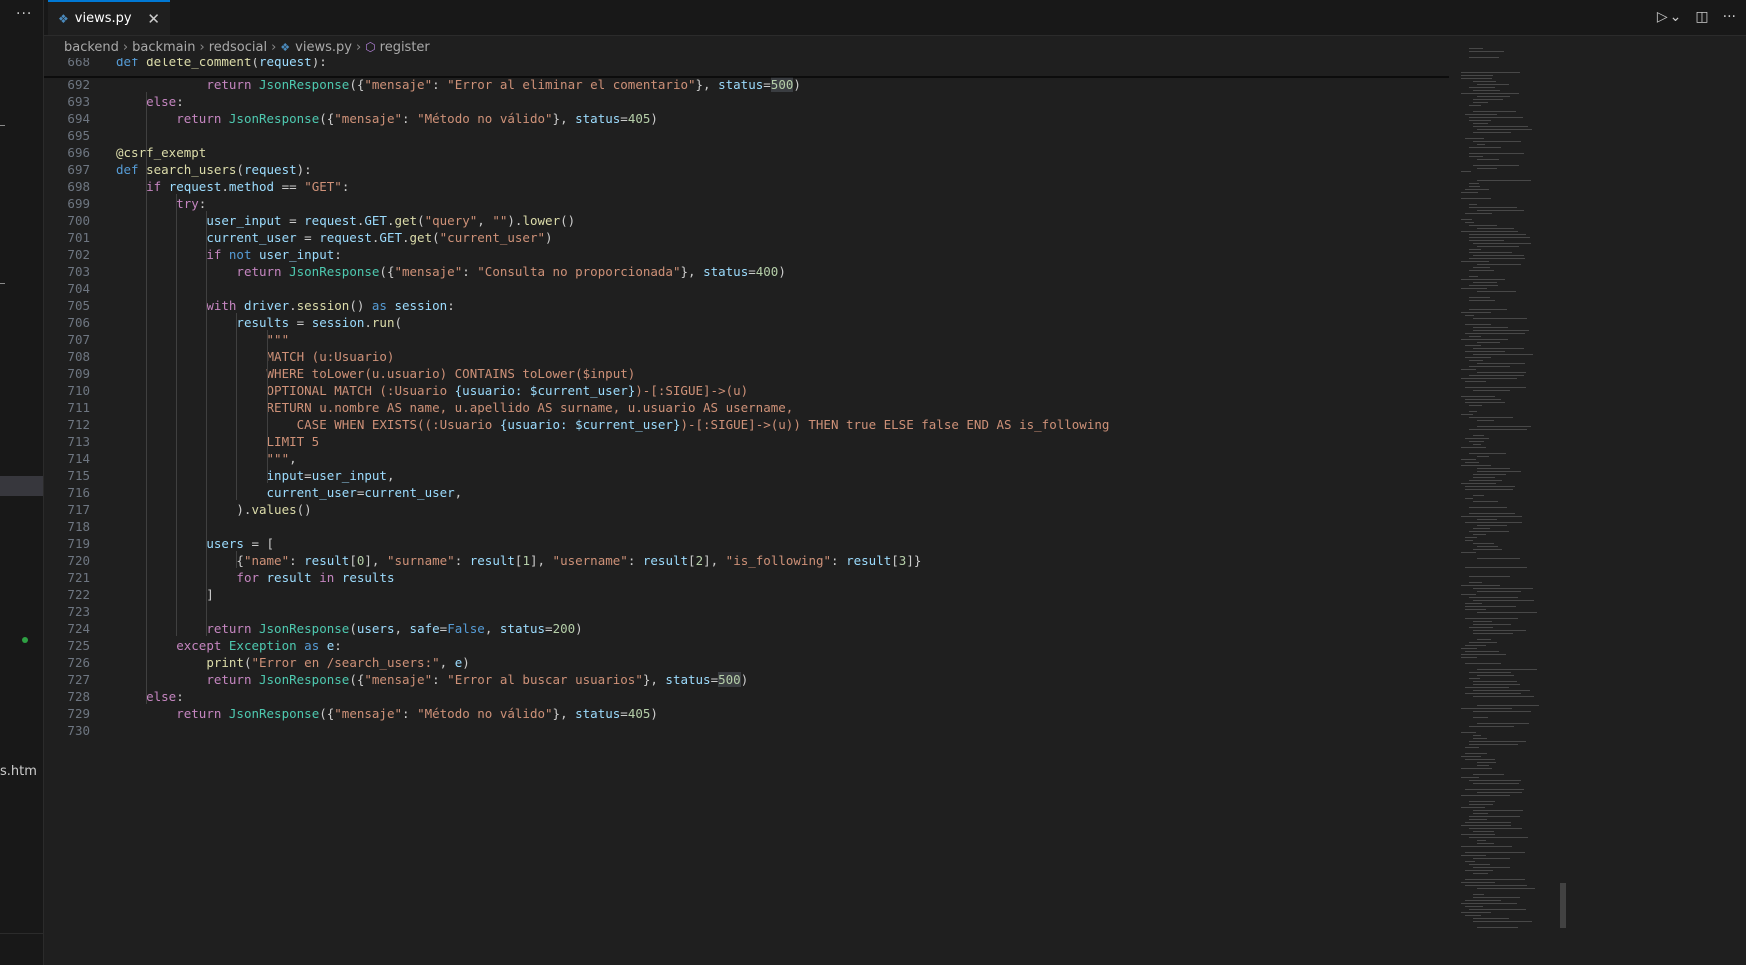 The height and width of the screenshot is (965, 1746). What do you see at coordinates (163, 47) in the screenshot?
I see `breadcrumb-item-backmain: backmain` at bounding box center [163, 47].